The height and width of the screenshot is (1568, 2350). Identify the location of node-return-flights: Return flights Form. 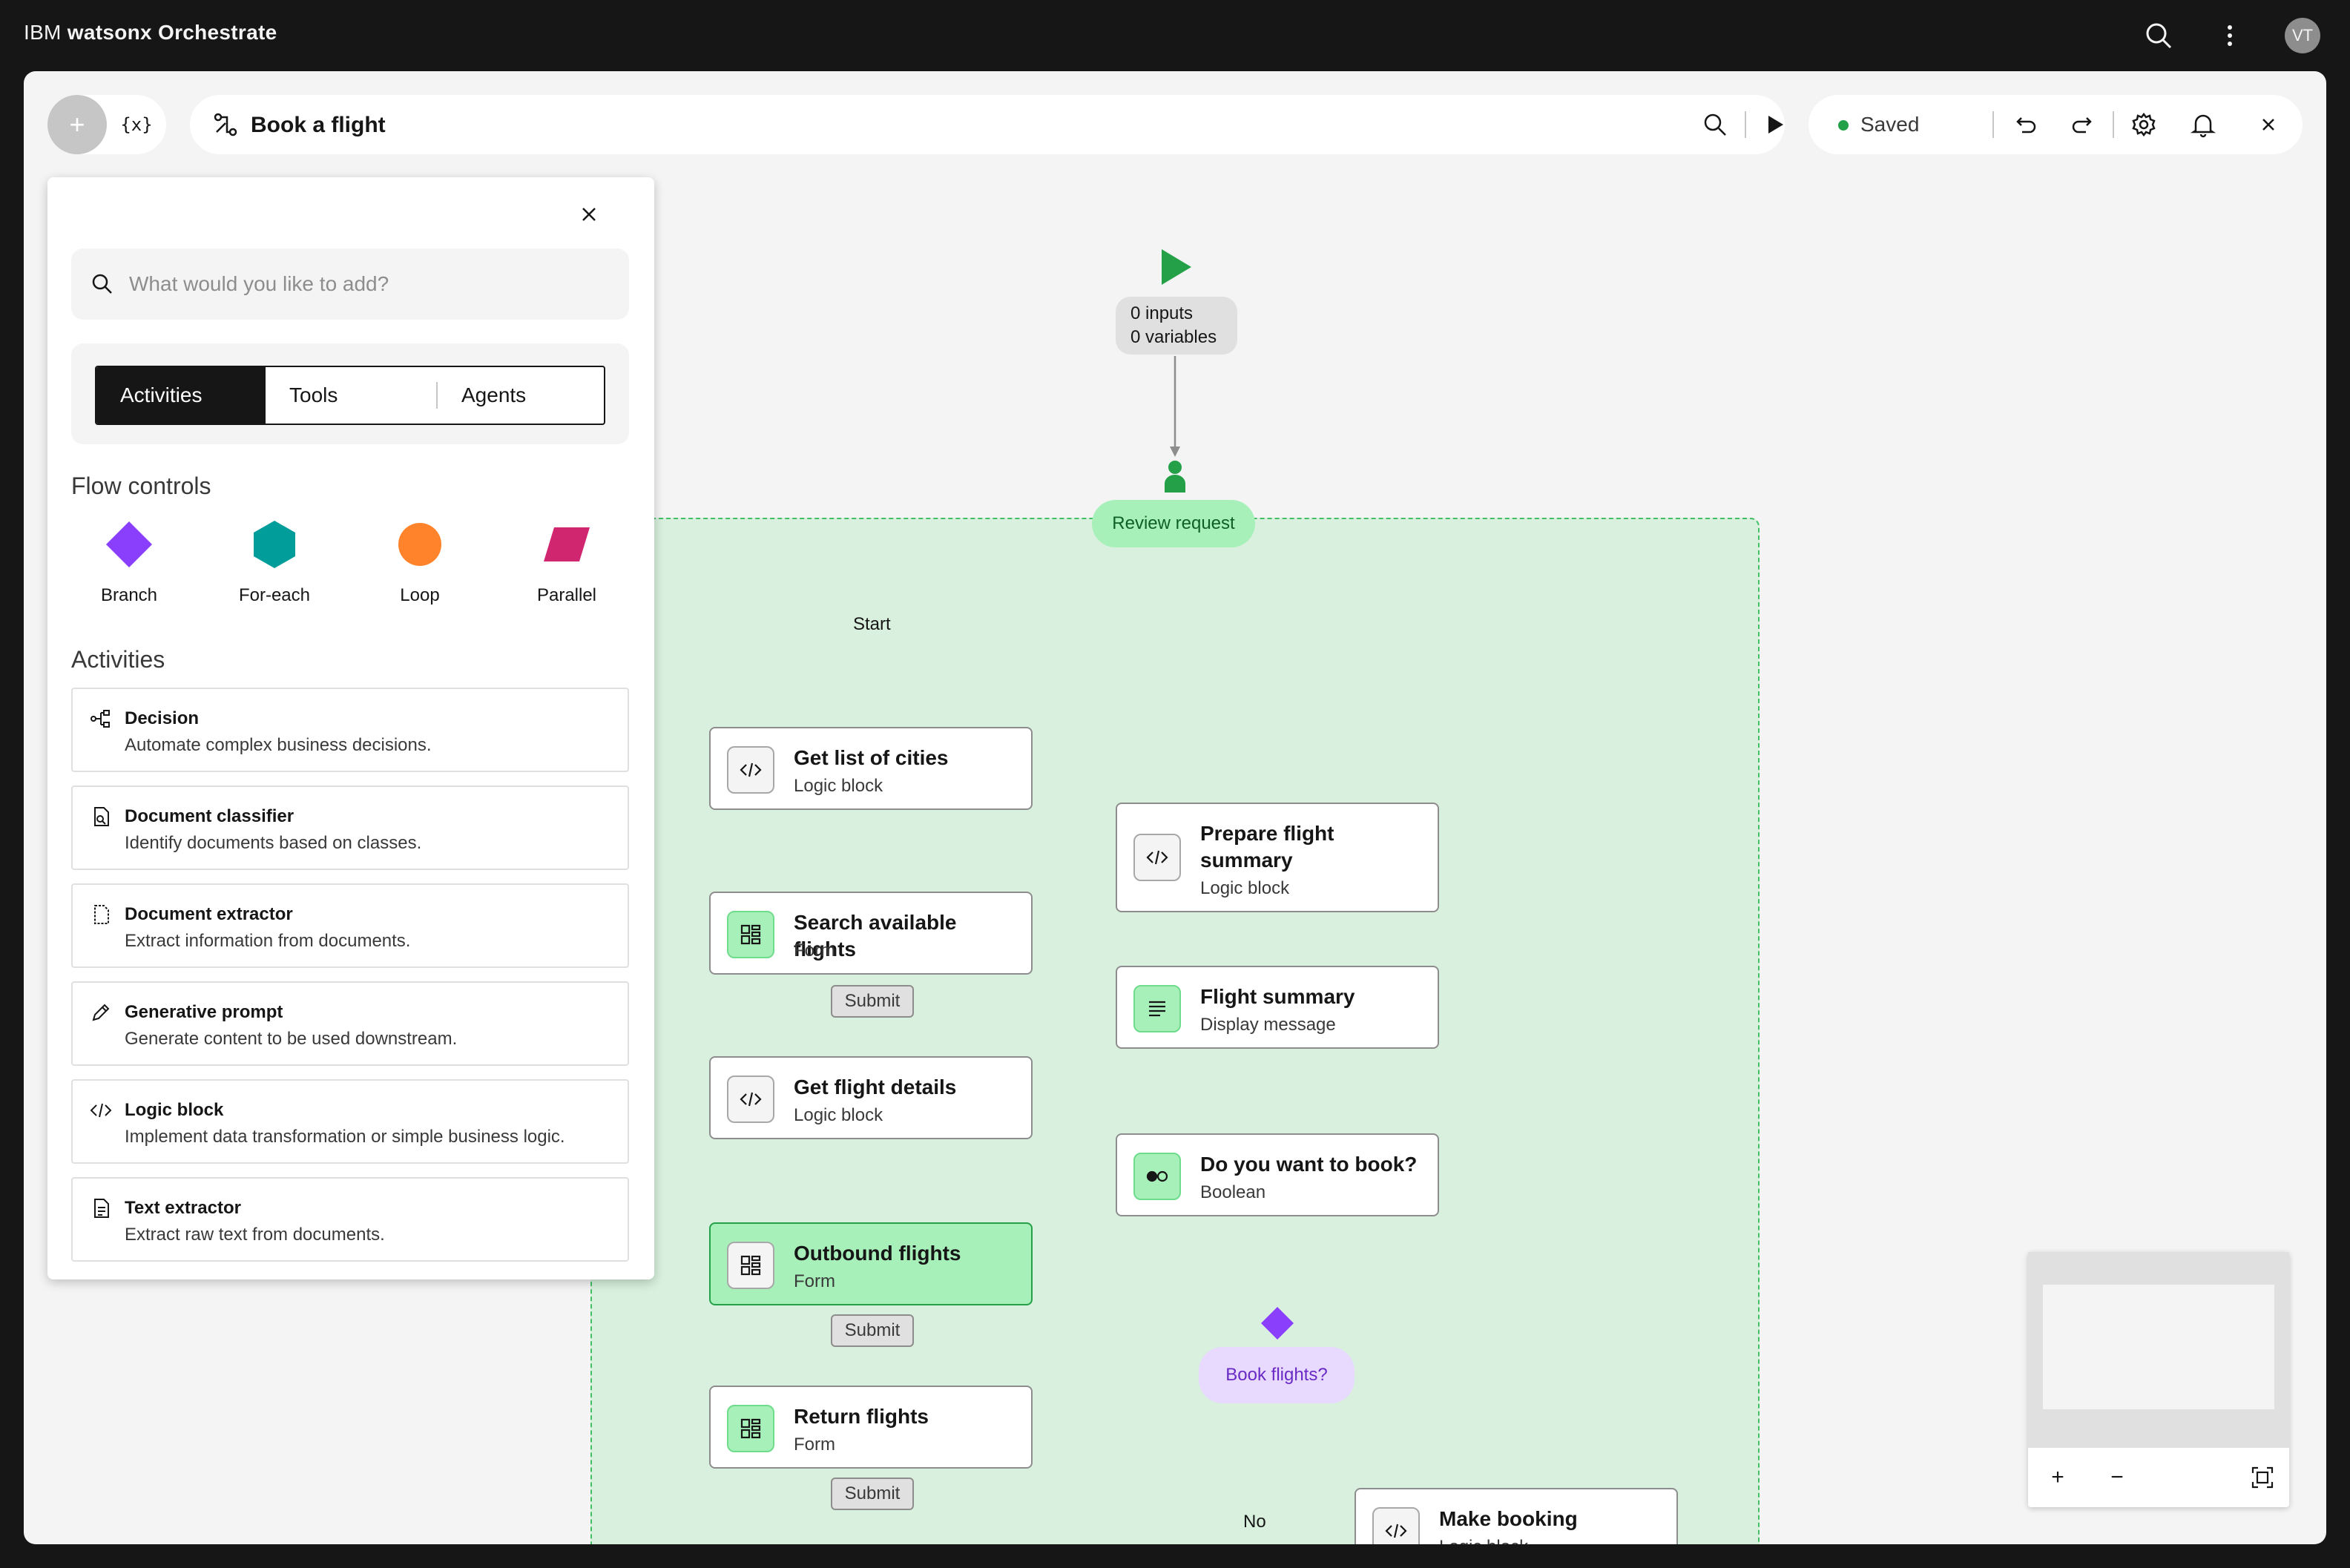
(871, 1427).